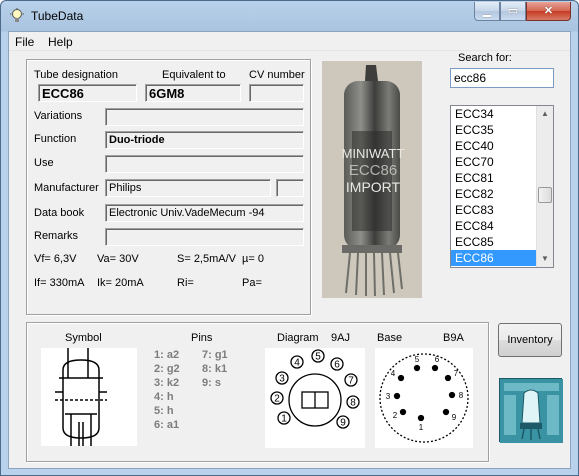  What do you see at coordinates (59, 283) in the screenshot?
I see `spec-if: If= 330mA` at bounding box center [59, 283].